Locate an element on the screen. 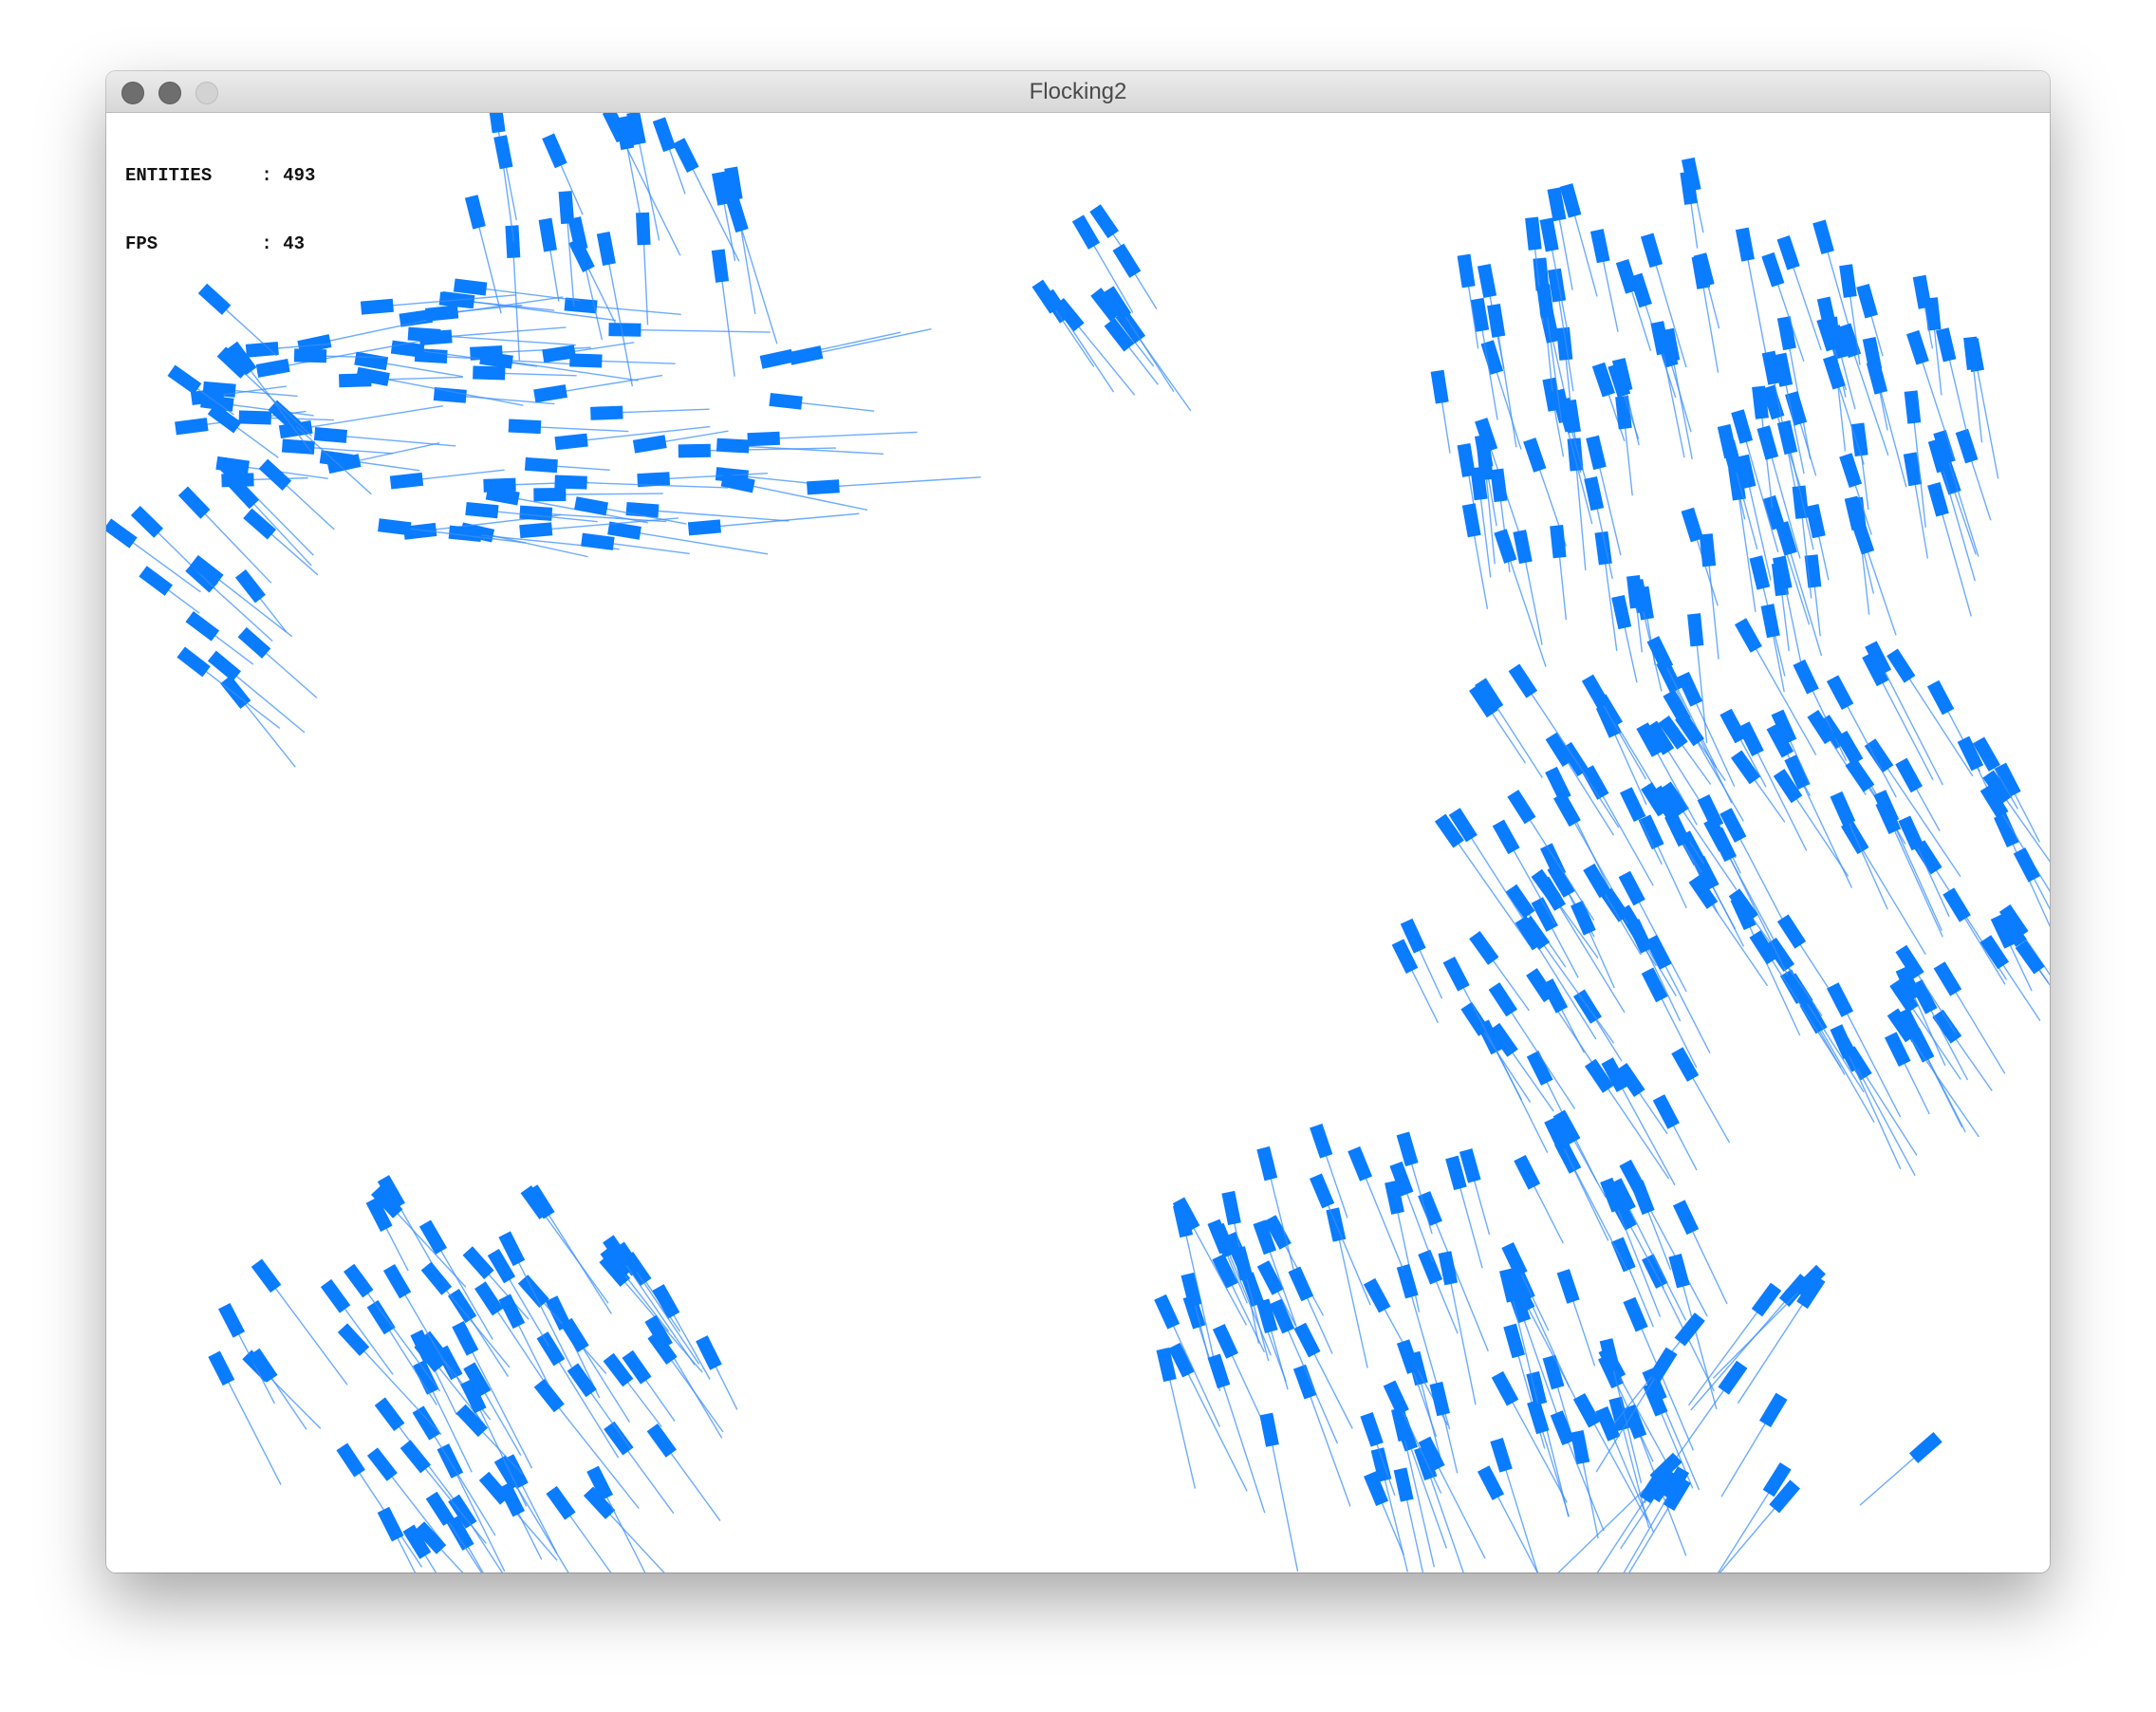 This screenshot has width=2156, height=1712. window-title: Flocking2 is located at coordinates (1078, 91).